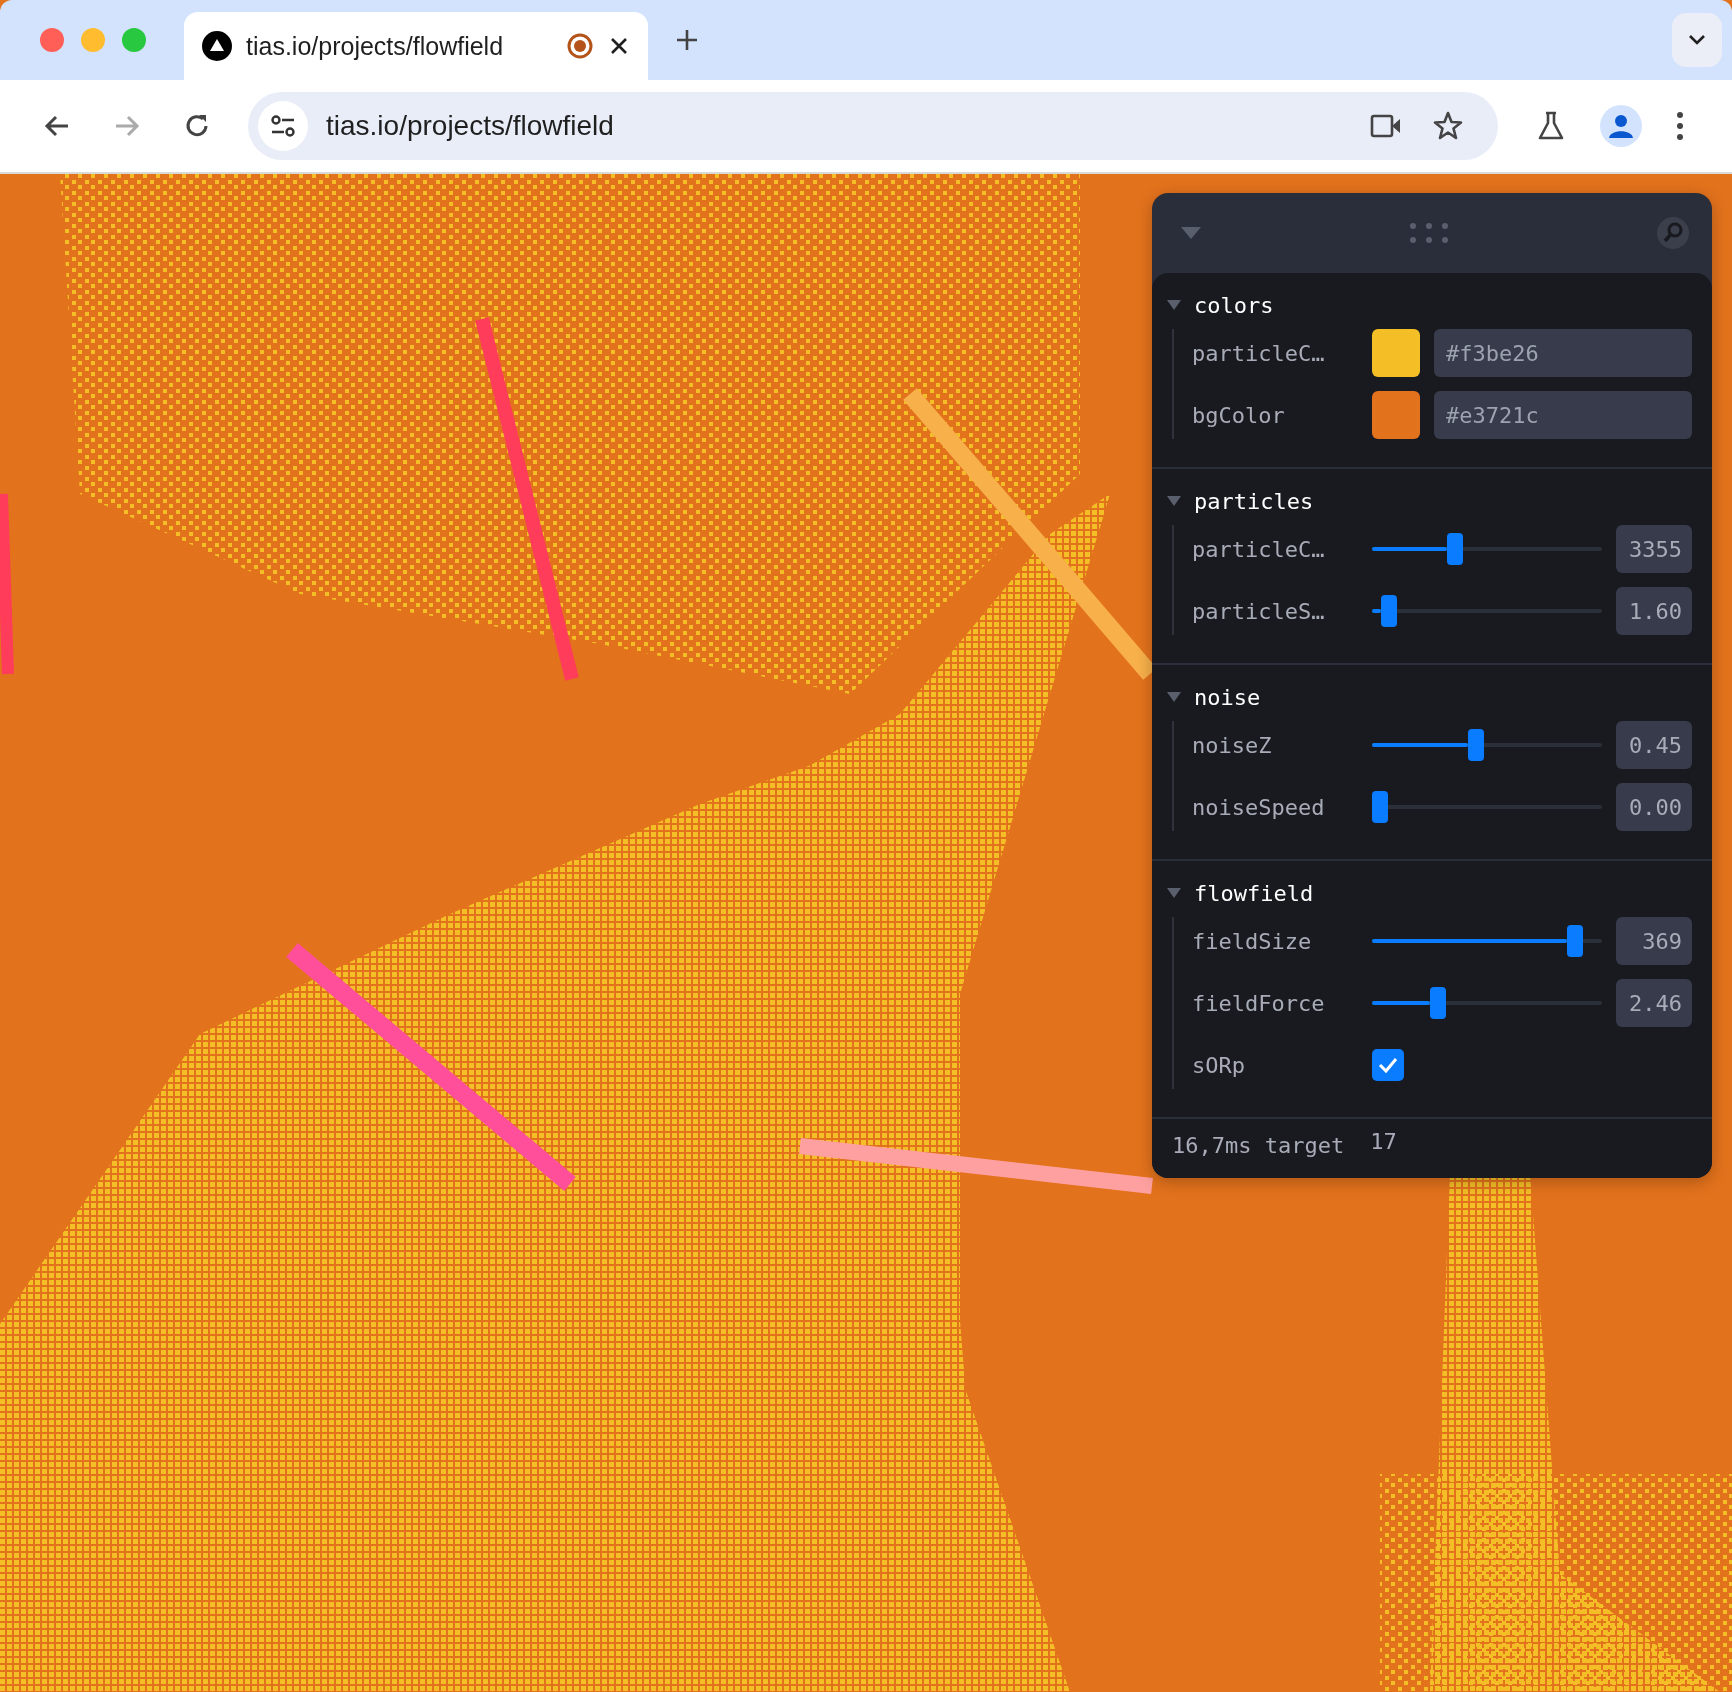 Image resolution: width=1732 pixels, height=1692 pixels. Describe the element at coordinates (1563, 353) in the screenshot. I see `hex-input-field: #f3be26` at that location.